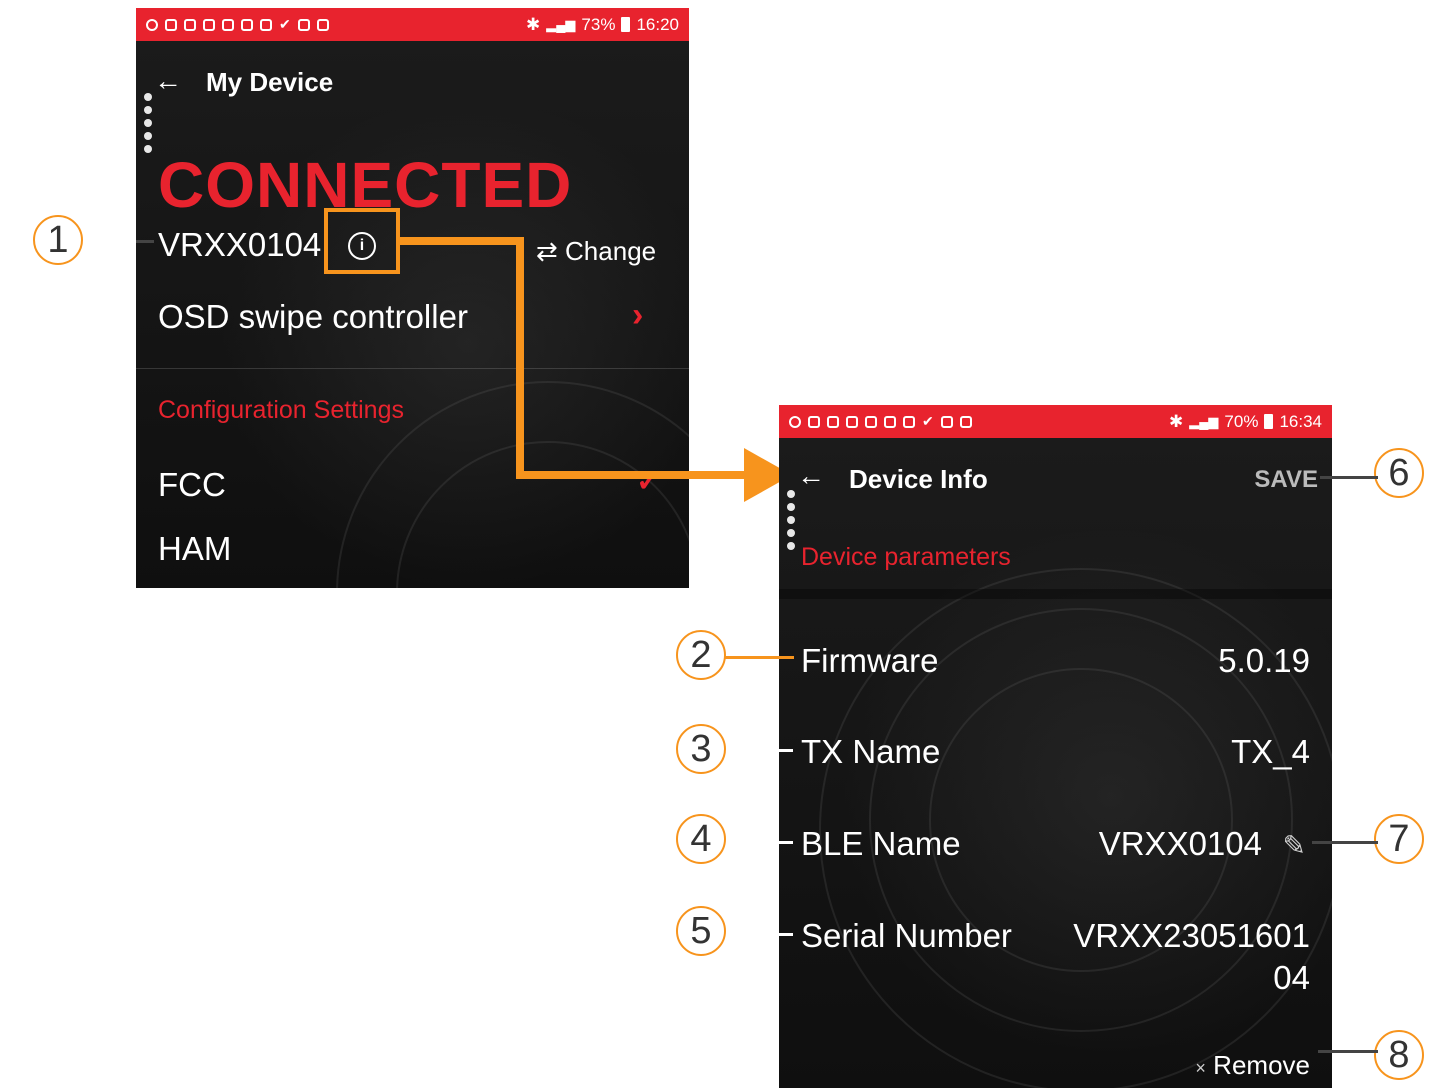 This screenshot has width=1429, height=1088. What do you see at coordinates (1191, 935) in the screenshot?
I see `serial-number-value: VRXX23051601` at bounding box center [1191, 935].